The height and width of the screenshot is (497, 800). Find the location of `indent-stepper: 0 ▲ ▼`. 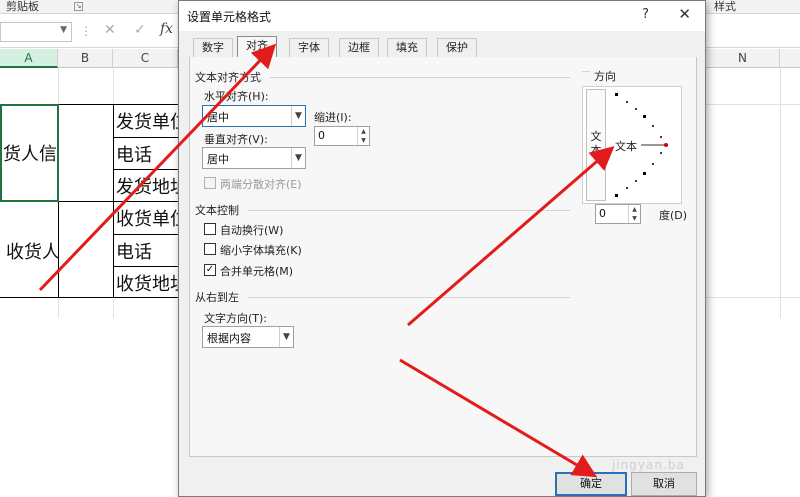

indent-stepper: 0 ▲ ▼ is located at coordinates (342, 136).